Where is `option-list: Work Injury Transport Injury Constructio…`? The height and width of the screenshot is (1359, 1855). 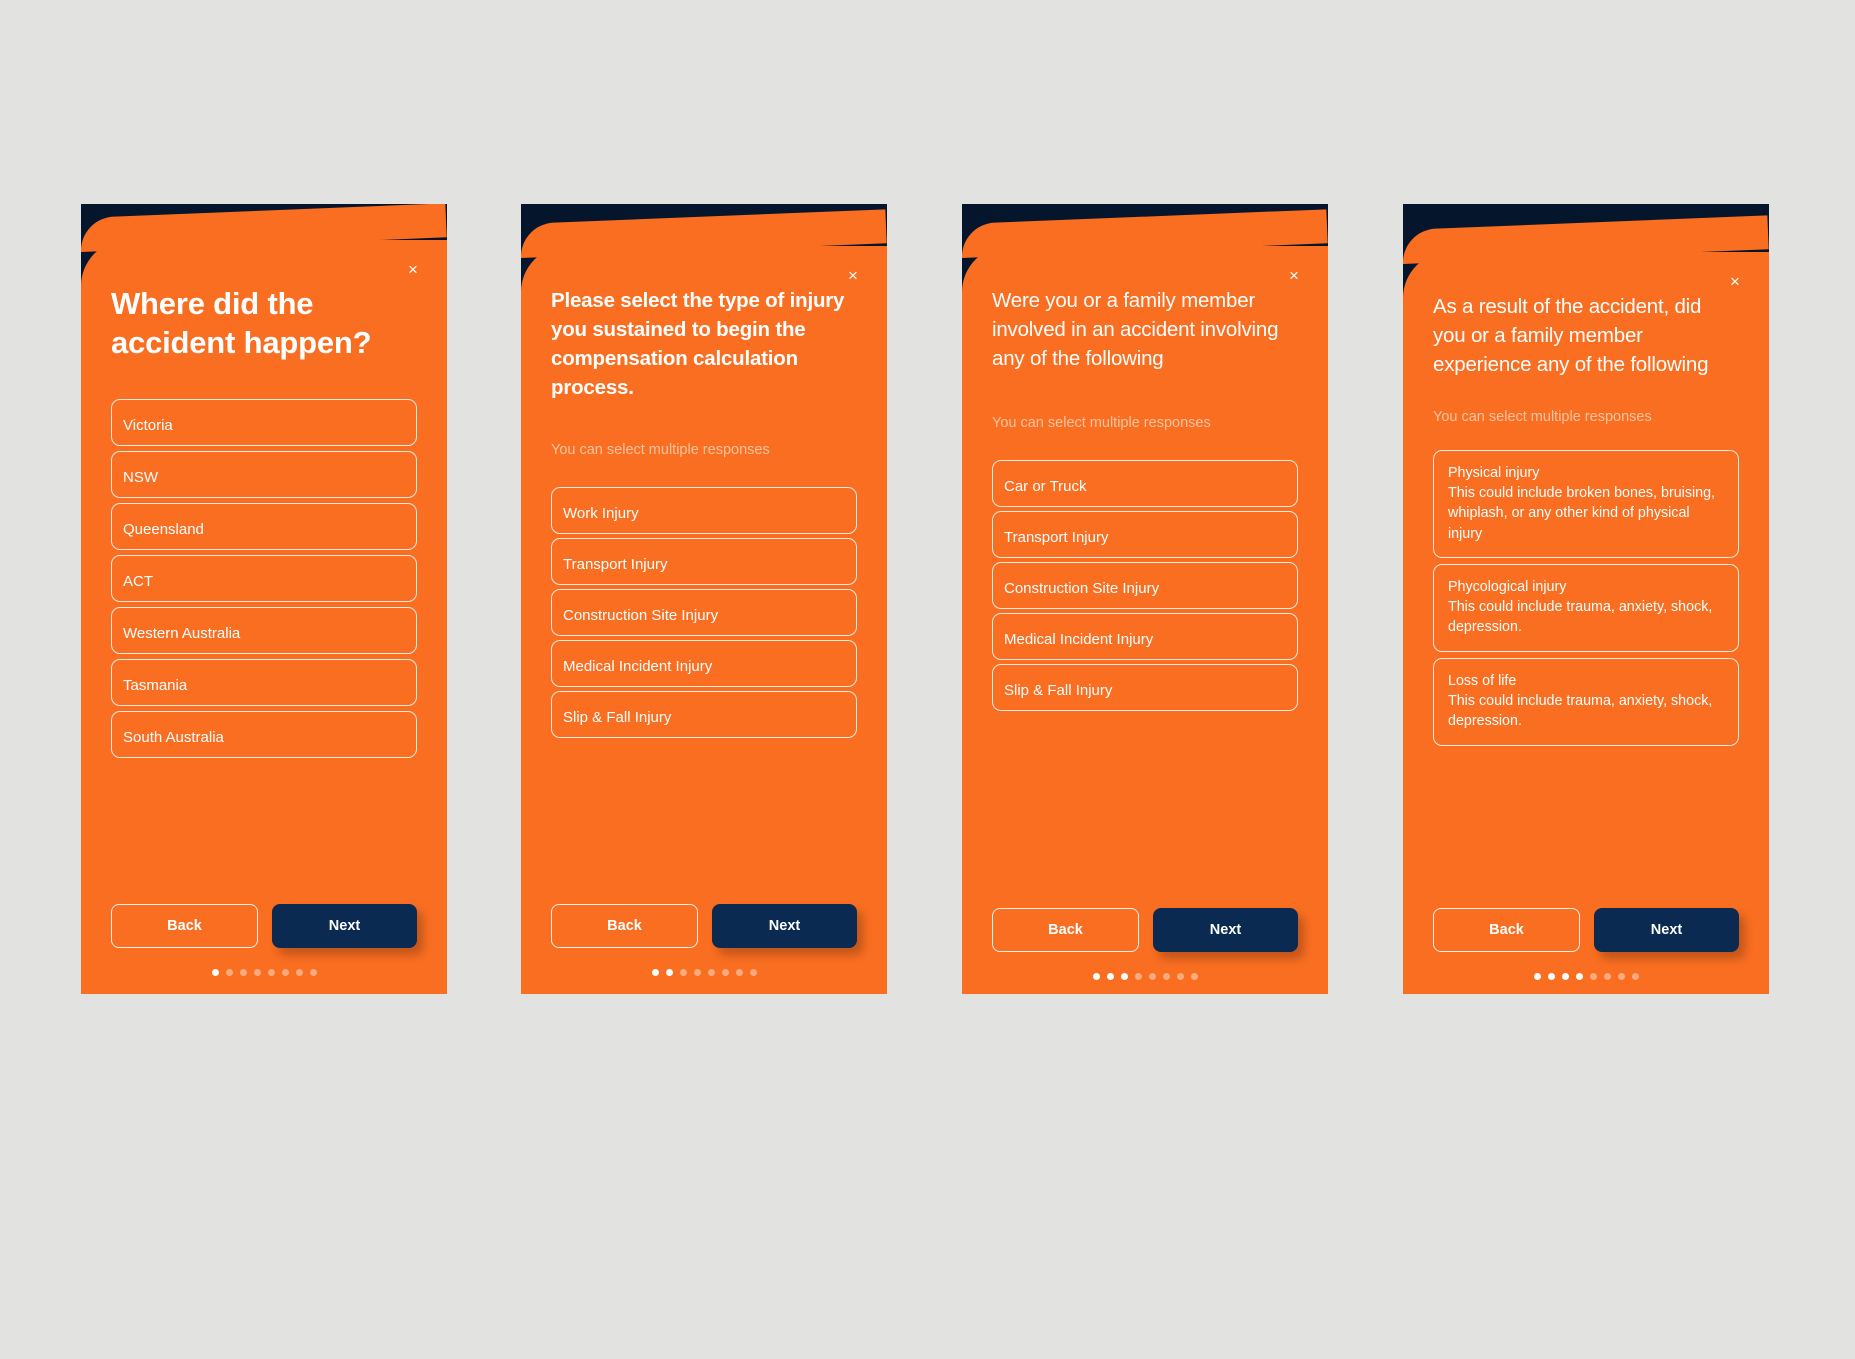 option-list: Work Injury Transport Injury Constructio… is located at coordinates (704, 612).